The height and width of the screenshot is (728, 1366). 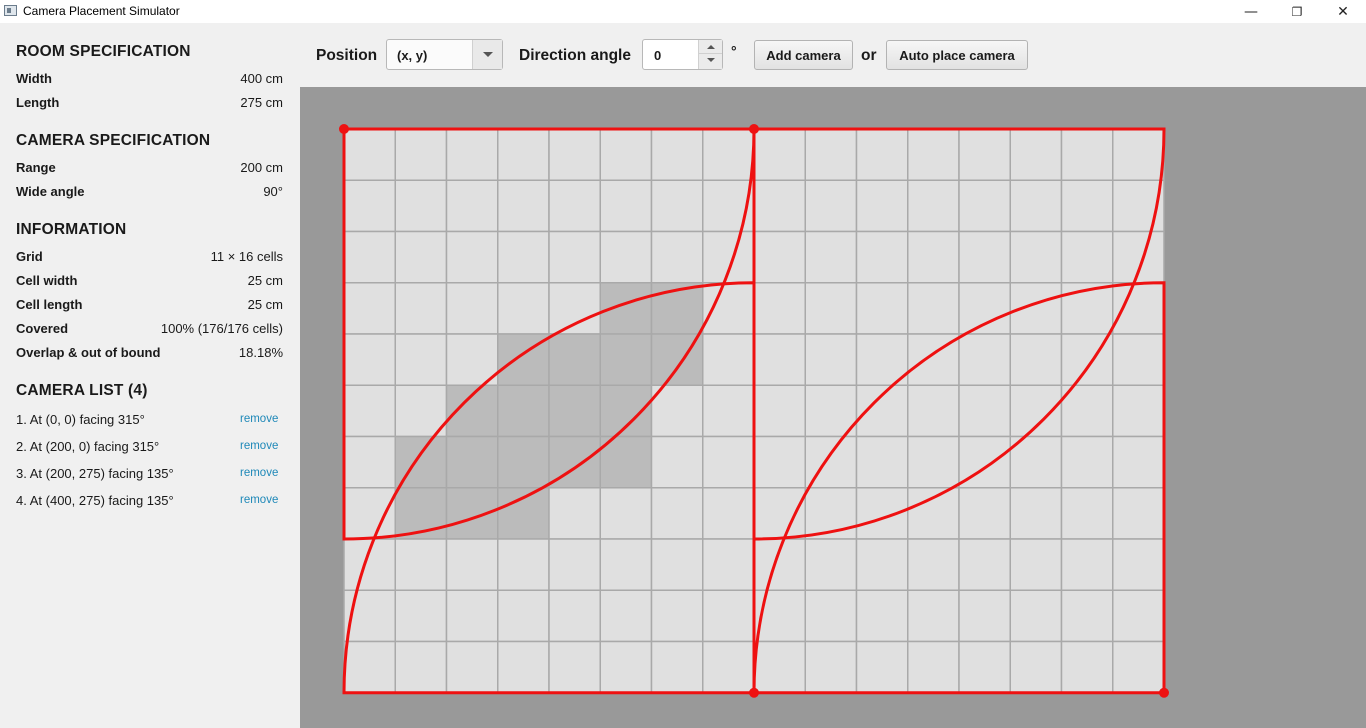 I want to click on spinner-buttons, so click(x=710, y=54).